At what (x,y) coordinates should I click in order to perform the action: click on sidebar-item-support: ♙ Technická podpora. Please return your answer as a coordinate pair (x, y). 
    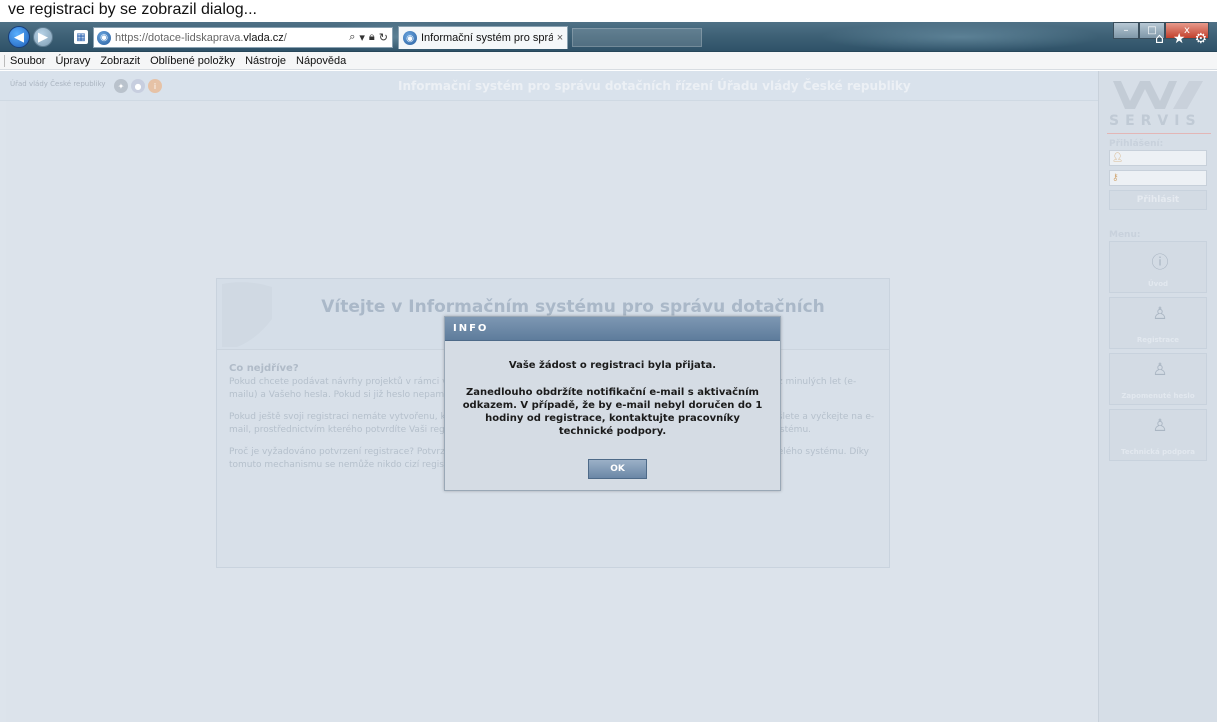
    Looking at the image, I should click on (1158, 435).